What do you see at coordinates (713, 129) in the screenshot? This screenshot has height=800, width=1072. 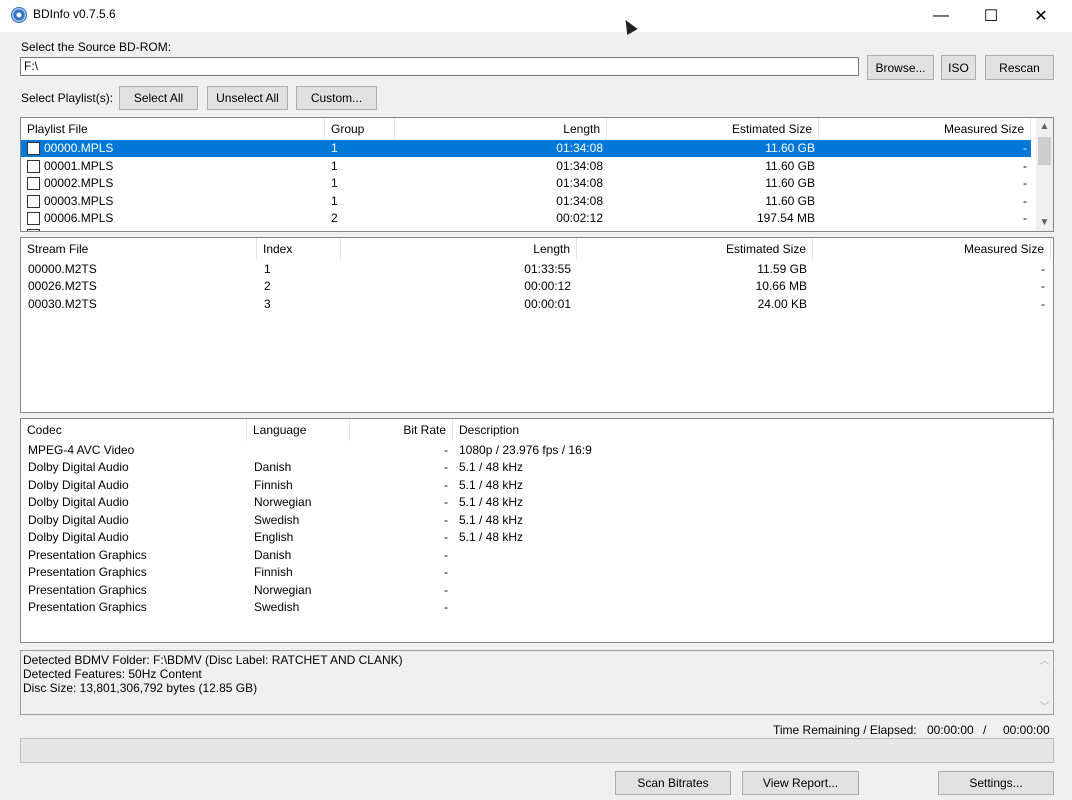 I see `col-estimated-size: Estimated Size` at bounding box center [713, 129].